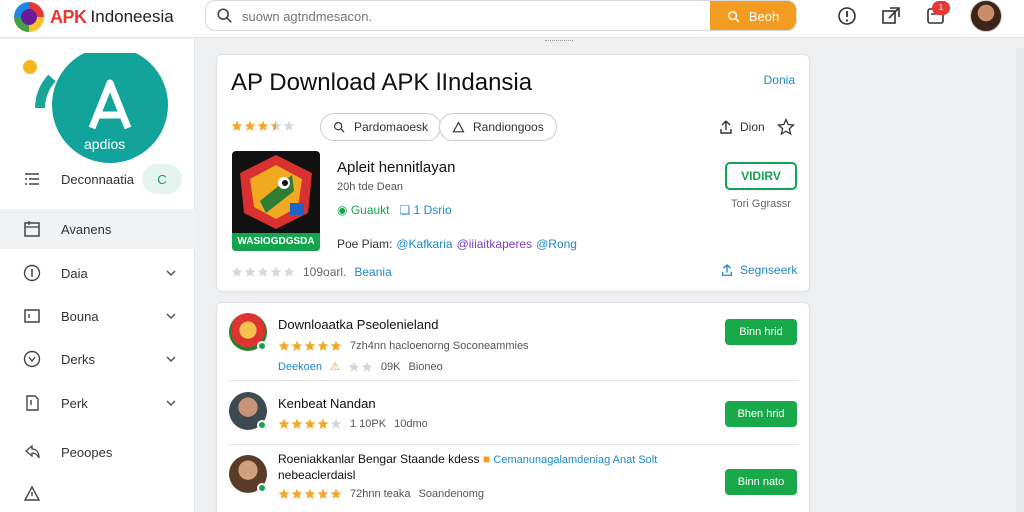 The image size is (1024, 512). What do you see at coordinates (779, 80) in the screenshot?
I see `top-link: Donia` at bounding box center [779, 80].